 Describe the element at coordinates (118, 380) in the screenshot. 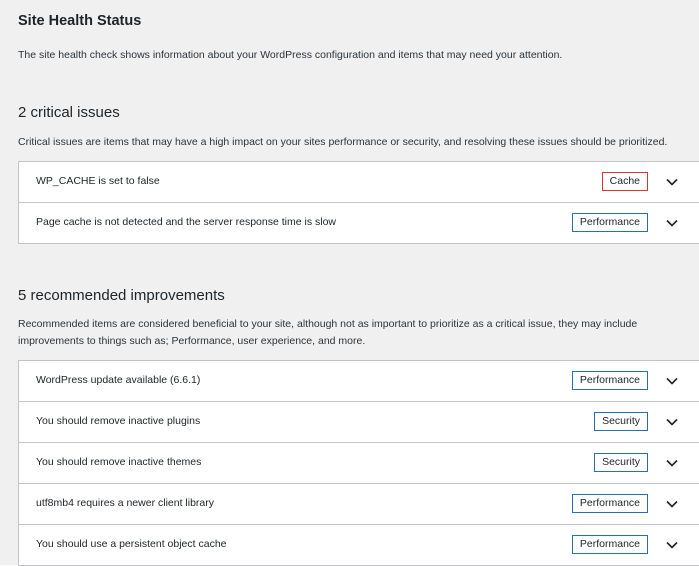

I see `item-title: WordPress update available (6.6.1)` at that location.